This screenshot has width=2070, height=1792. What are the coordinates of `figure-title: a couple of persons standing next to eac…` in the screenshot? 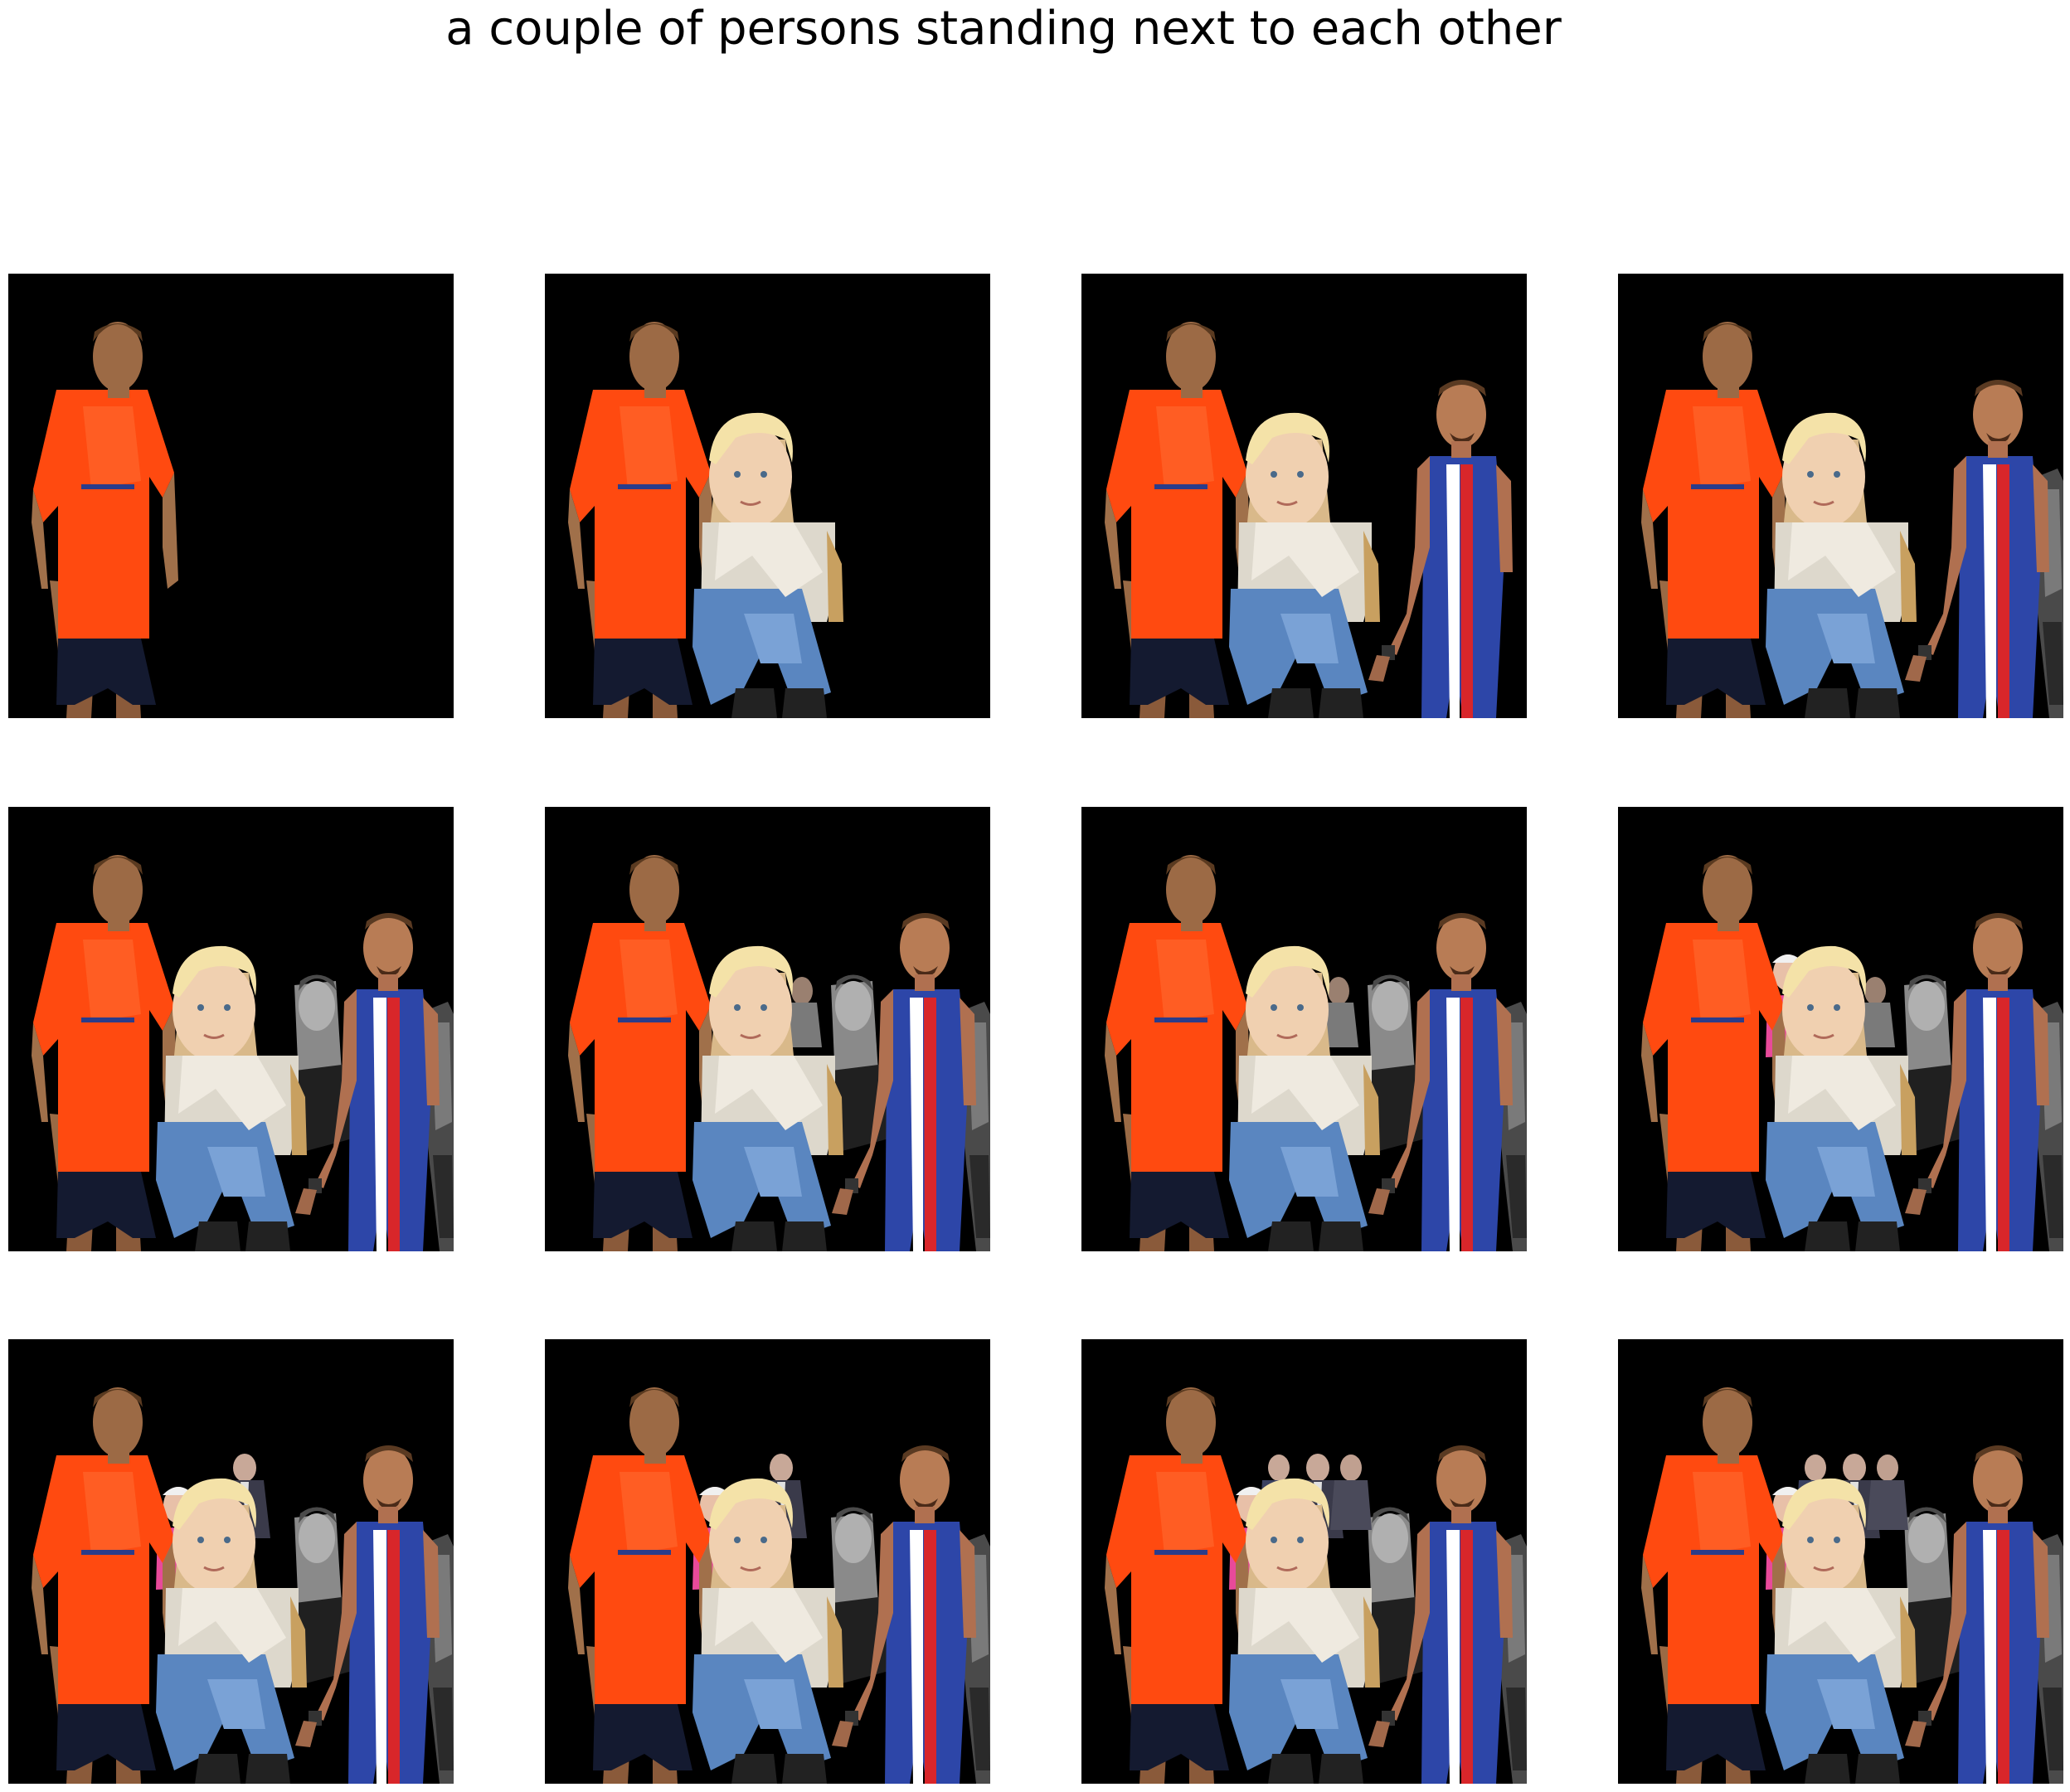 It's located at (1004, 29).